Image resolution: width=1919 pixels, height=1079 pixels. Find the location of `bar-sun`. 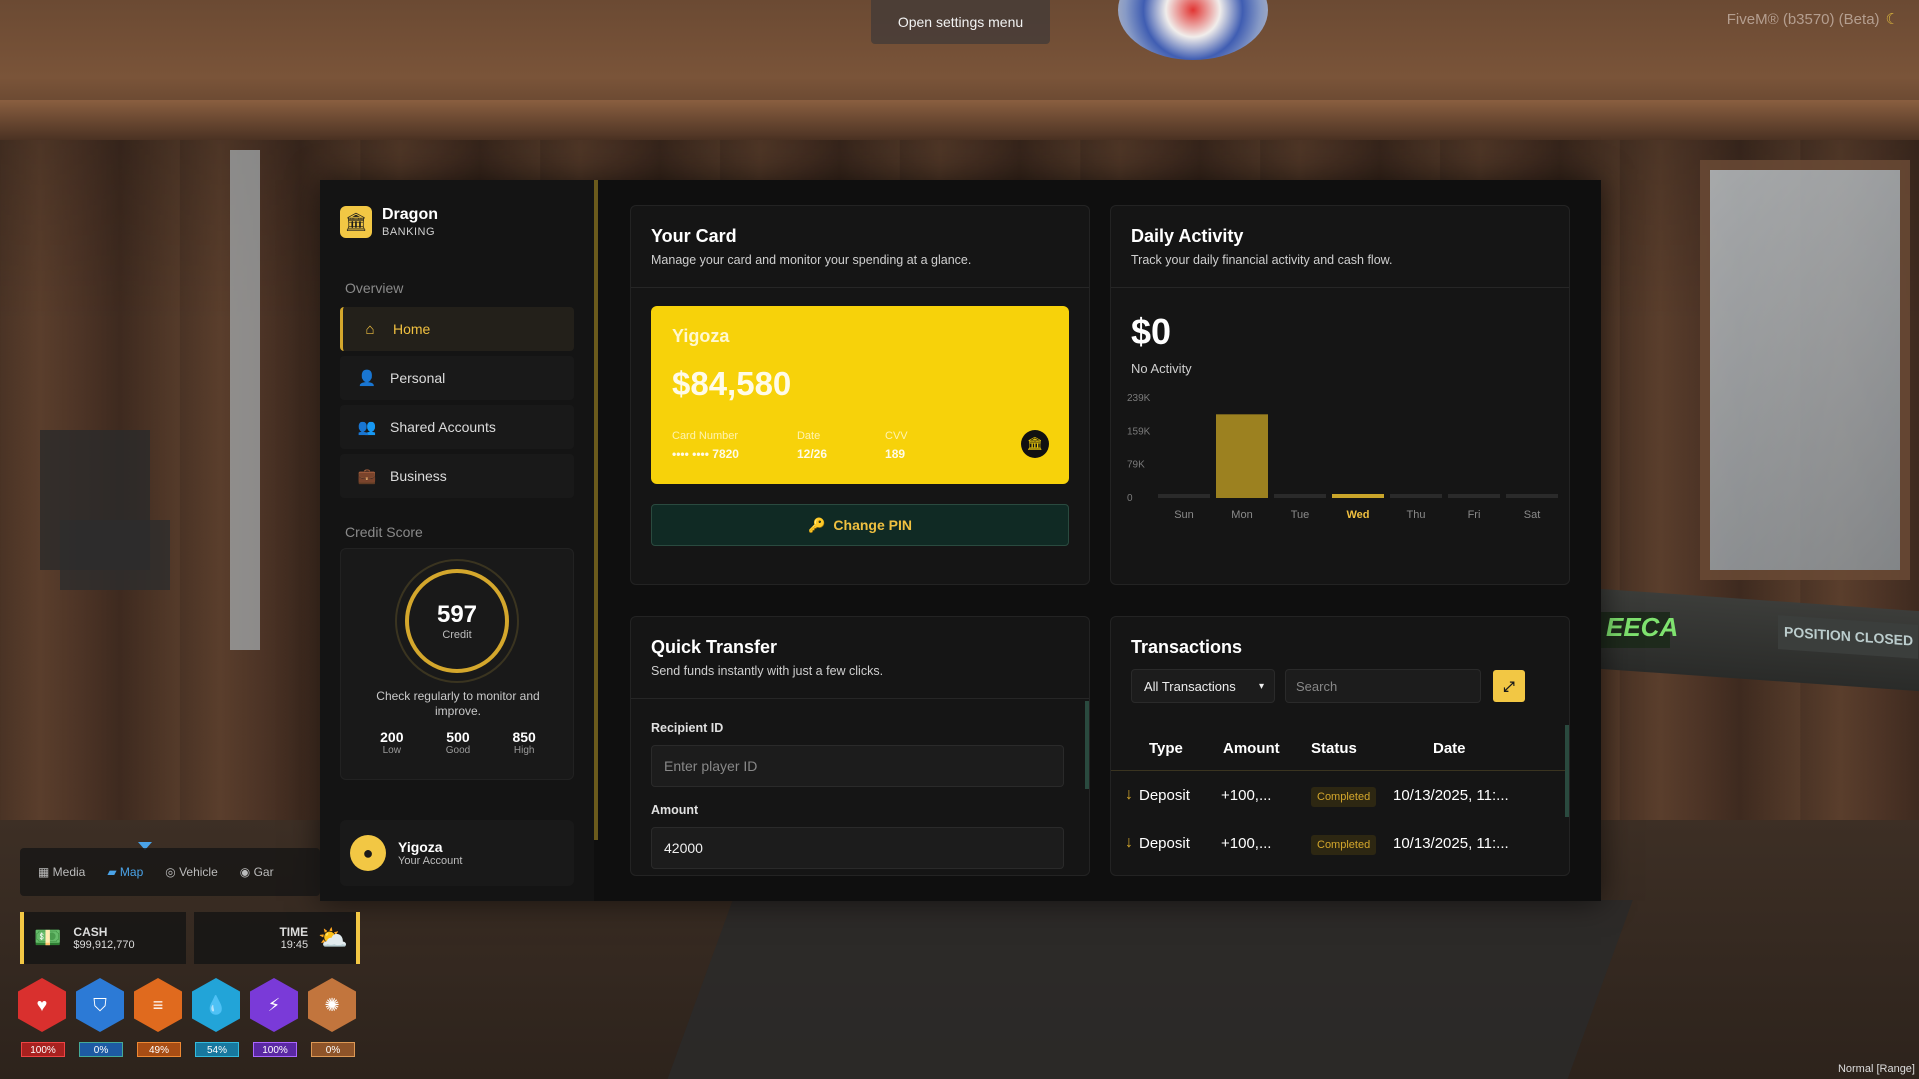

bar-sun is located at coordinates (1184, 496).